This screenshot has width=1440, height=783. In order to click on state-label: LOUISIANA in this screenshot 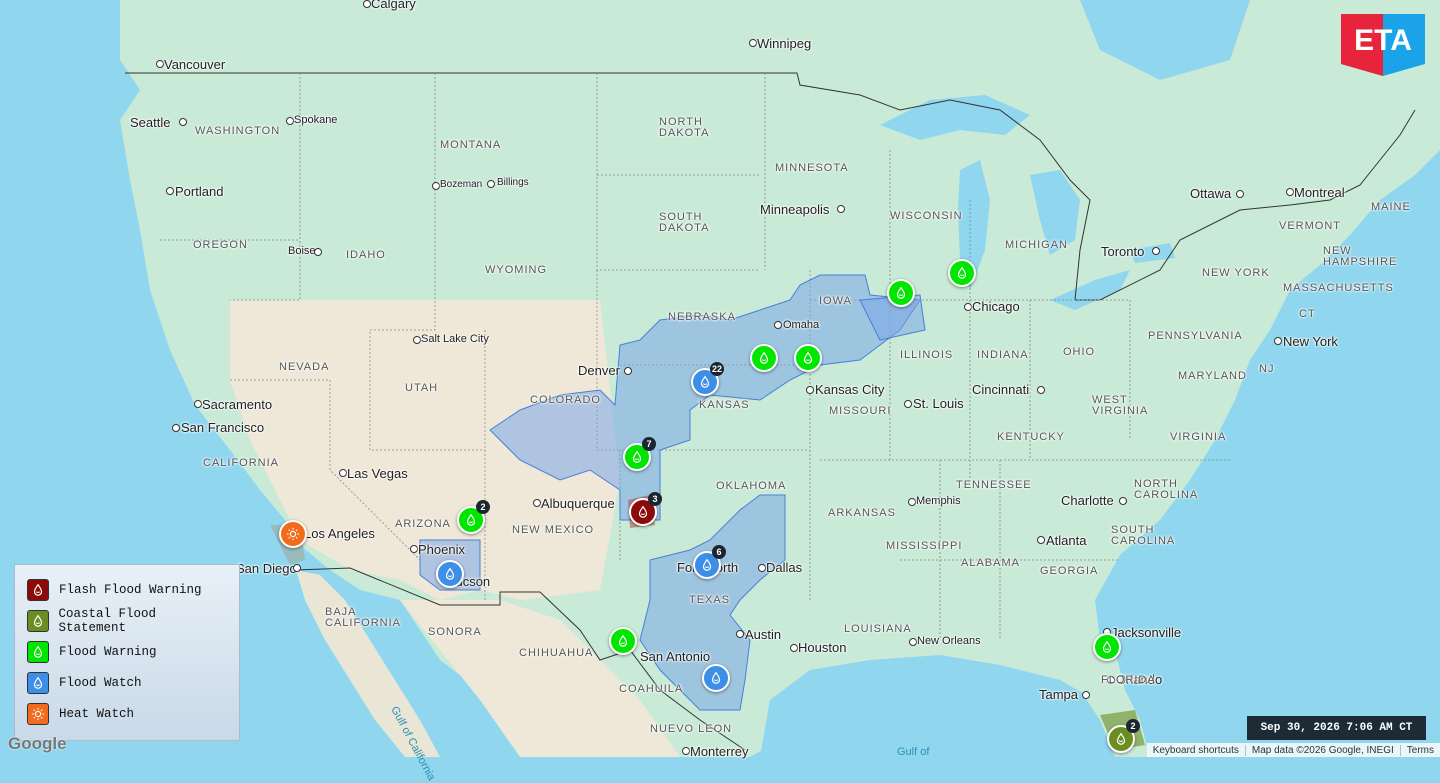, I will do `click(878, 629)`.